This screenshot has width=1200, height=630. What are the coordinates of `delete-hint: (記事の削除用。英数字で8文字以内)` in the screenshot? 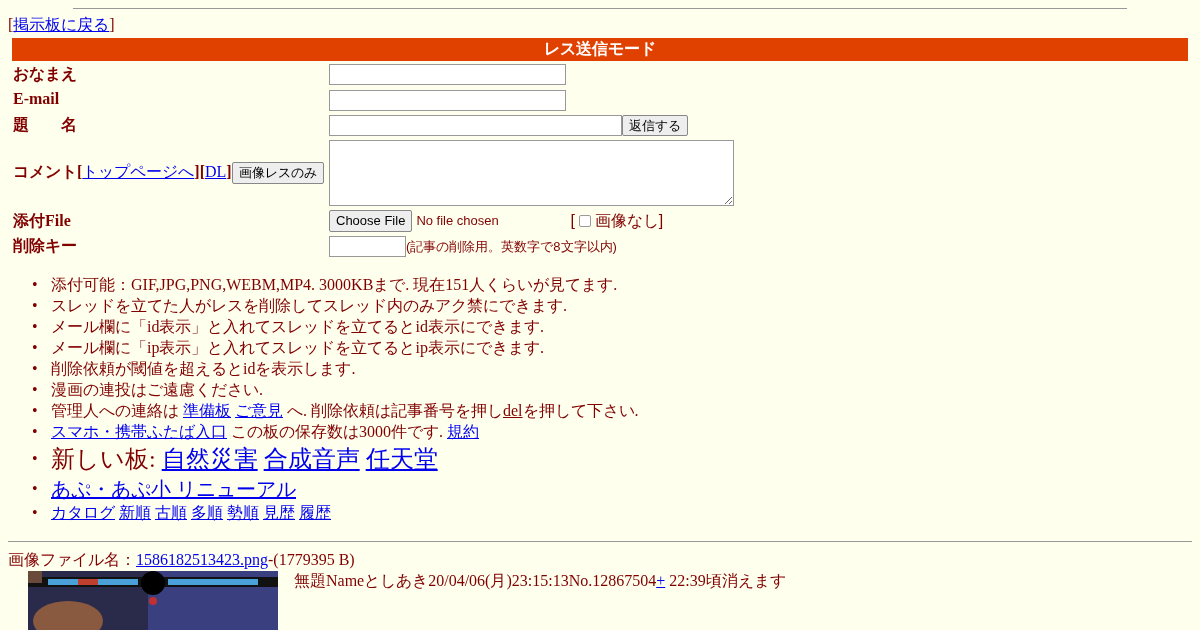 It's located at (511, 246).